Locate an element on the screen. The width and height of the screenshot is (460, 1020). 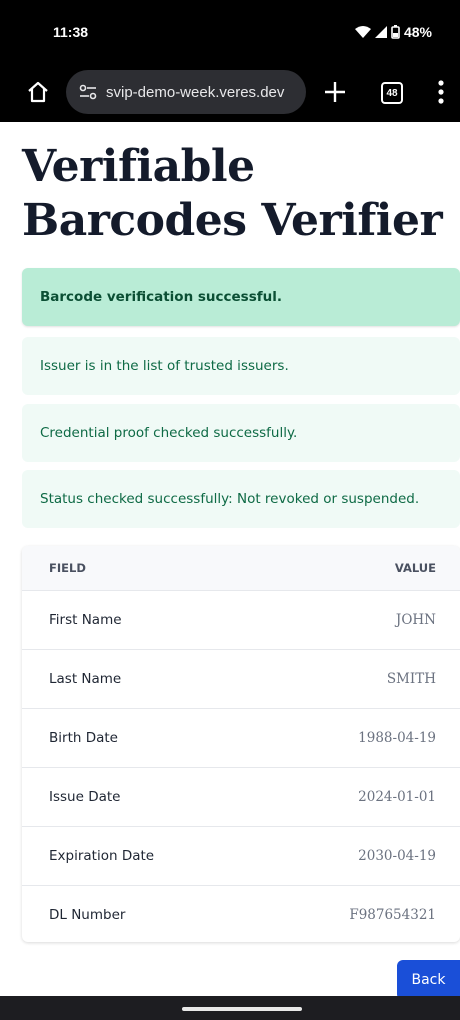
page-title-line-1: Verifiable is located at coordinates (138, 166).